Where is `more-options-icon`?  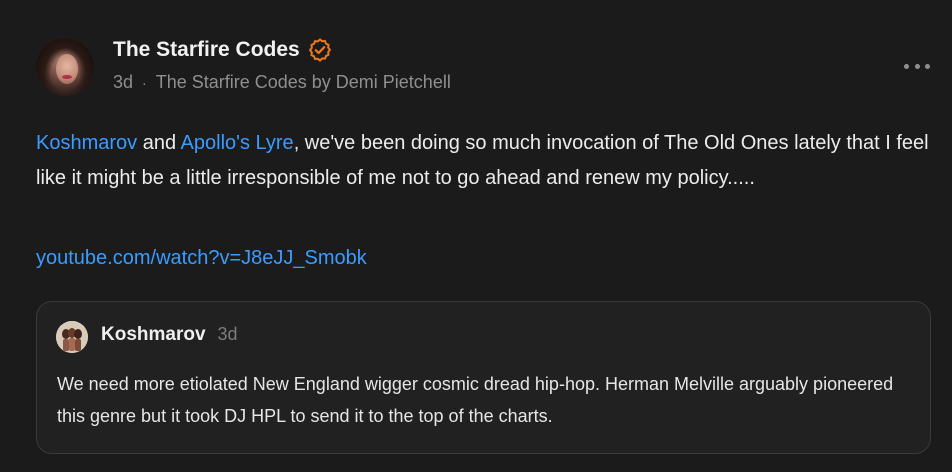 more-options-icon is located at coordinates (917, 66).